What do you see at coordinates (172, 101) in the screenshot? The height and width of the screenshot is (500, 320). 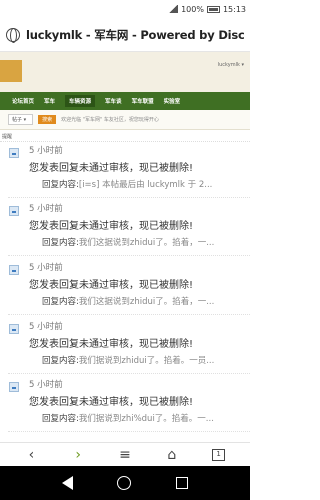 I see `nav-item-lab: 实验室` at bounding box center [172, 101].